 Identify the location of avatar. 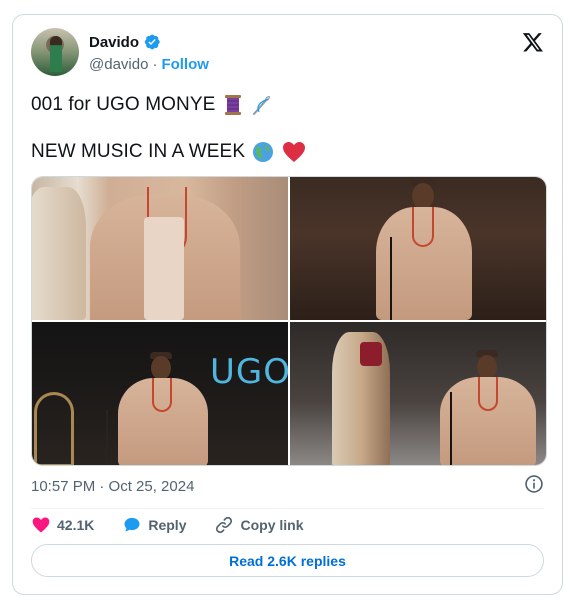
(55, 52).